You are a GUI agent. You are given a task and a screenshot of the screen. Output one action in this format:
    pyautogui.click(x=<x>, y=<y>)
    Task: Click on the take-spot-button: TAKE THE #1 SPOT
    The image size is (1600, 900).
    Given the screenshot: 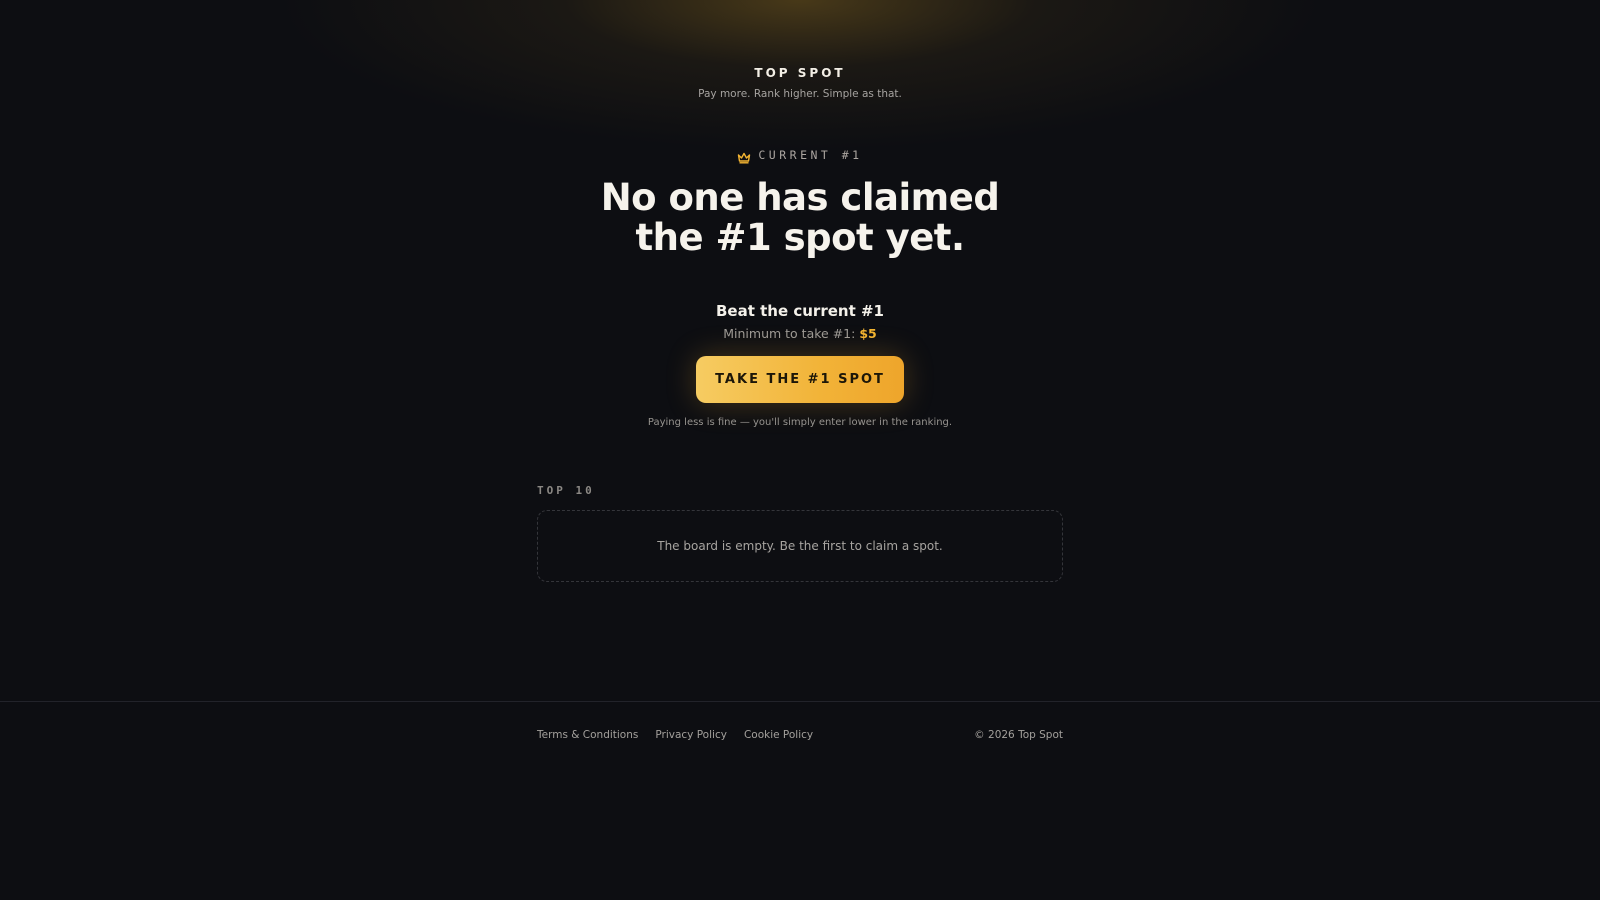 What is the action you would take?
    pyautogui.click(x=800, y=379)
    